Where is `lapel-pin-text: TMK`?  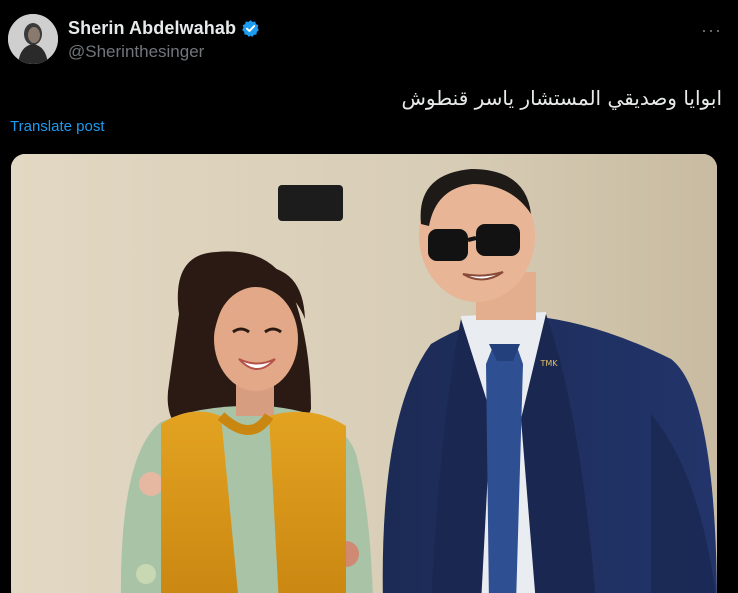 lapel-pin-text: TMK is located at coordinates (548, 363).